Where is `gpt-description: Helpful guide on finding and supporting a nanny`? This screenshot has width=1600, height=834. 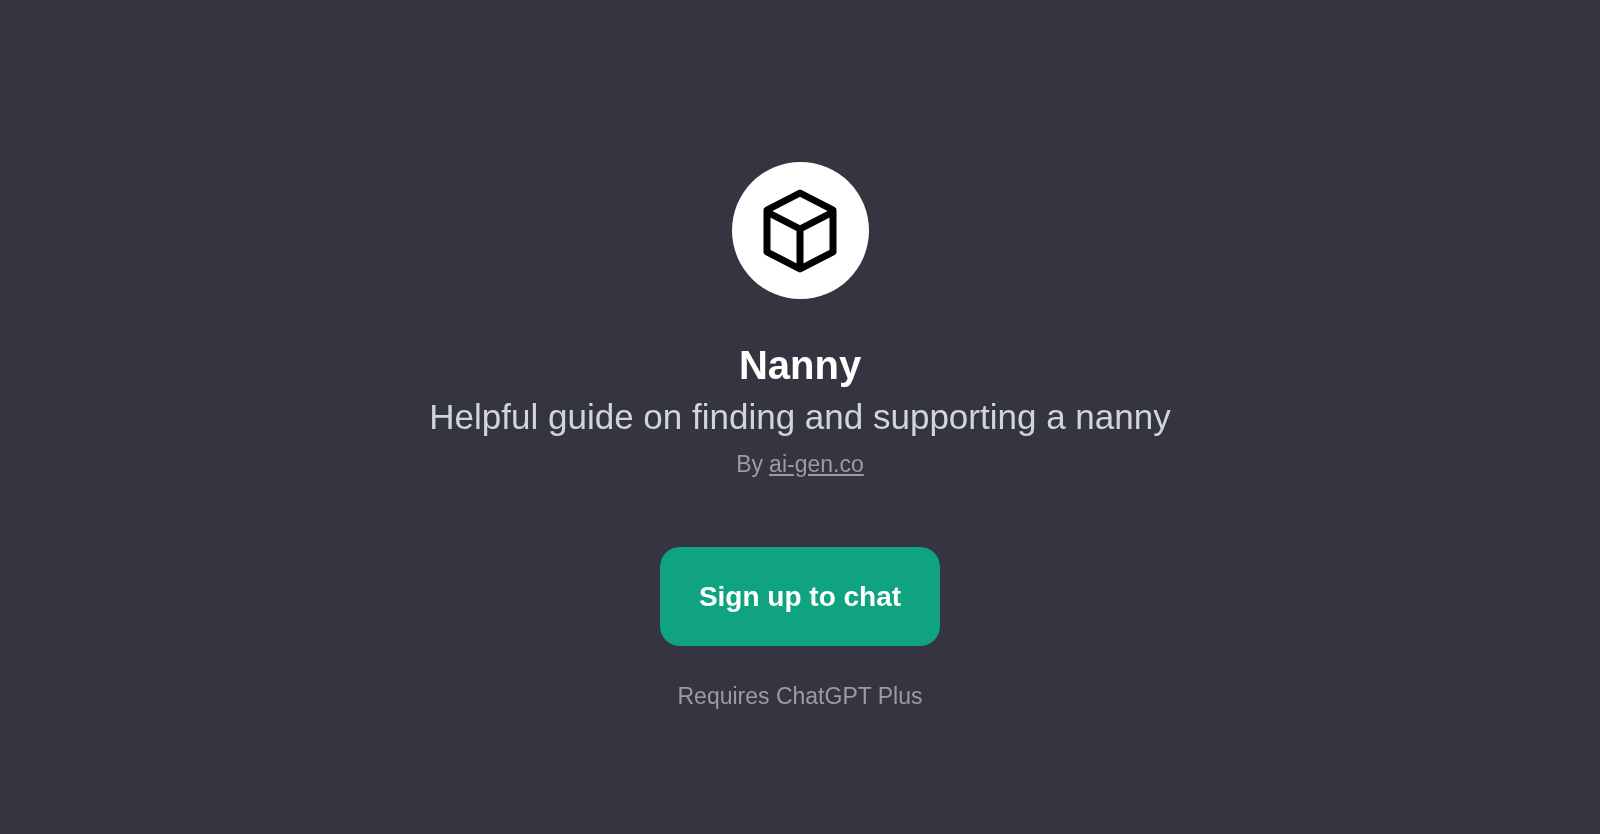 gpt-description: Helpful guide on finding and supporting a nanny is located at coordinates (800, 417).